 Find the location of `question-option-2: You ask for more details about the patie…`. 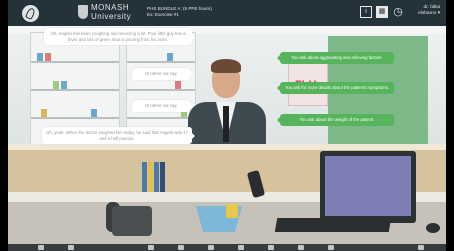

question-option-2: You ask for more details about the patie… is located at coordinates (335, 88).